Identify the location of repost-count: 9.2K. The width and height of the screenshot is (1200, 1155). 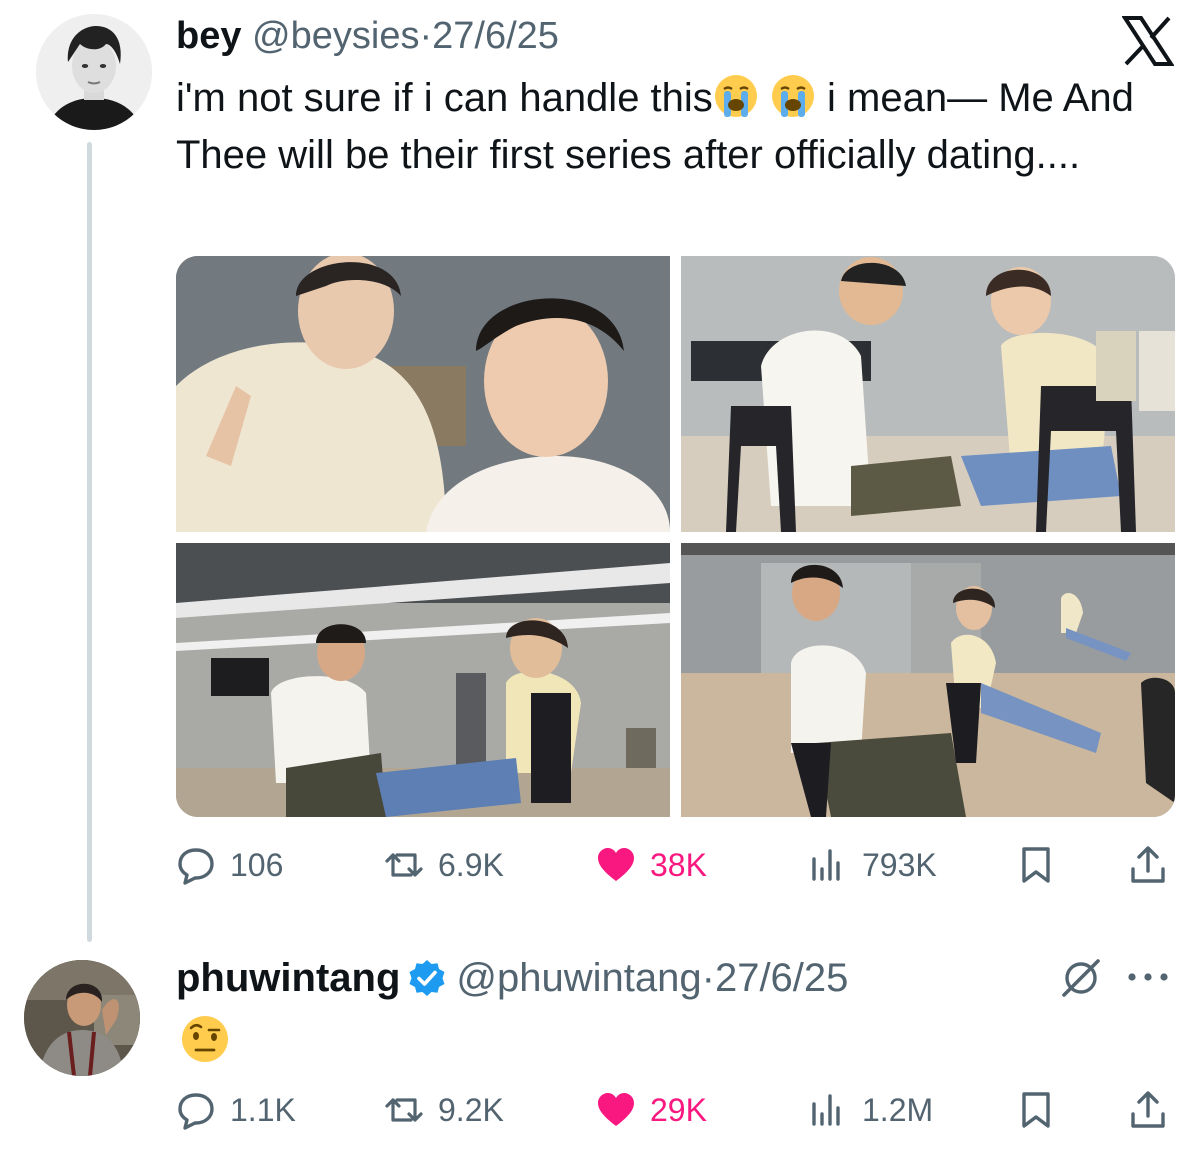
(471, 1109).